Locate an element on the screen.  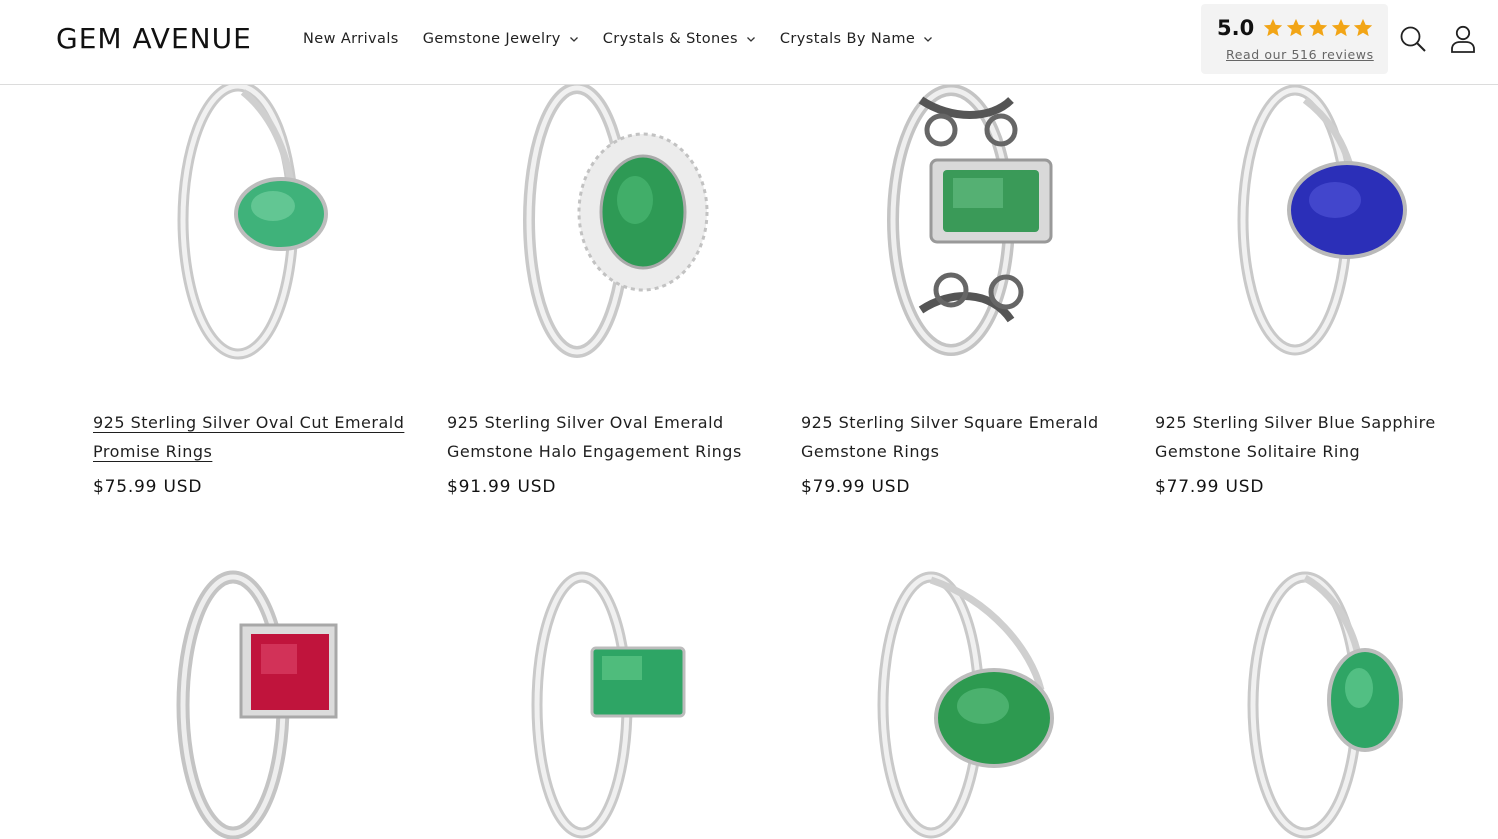
nav-item-crystals-by-name: Crystals By Name is located at coordinates (856, 39).